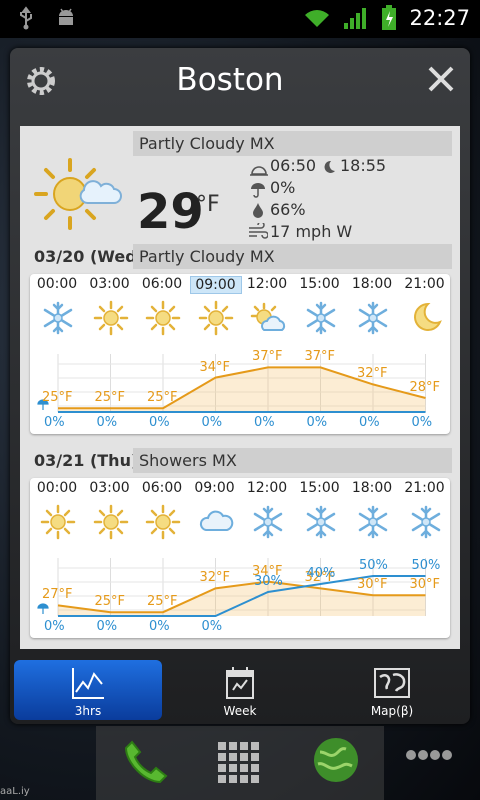  Describe the element at coordinates (336, 760) in the screenshot. I see `browser-globe-icon` at that location.